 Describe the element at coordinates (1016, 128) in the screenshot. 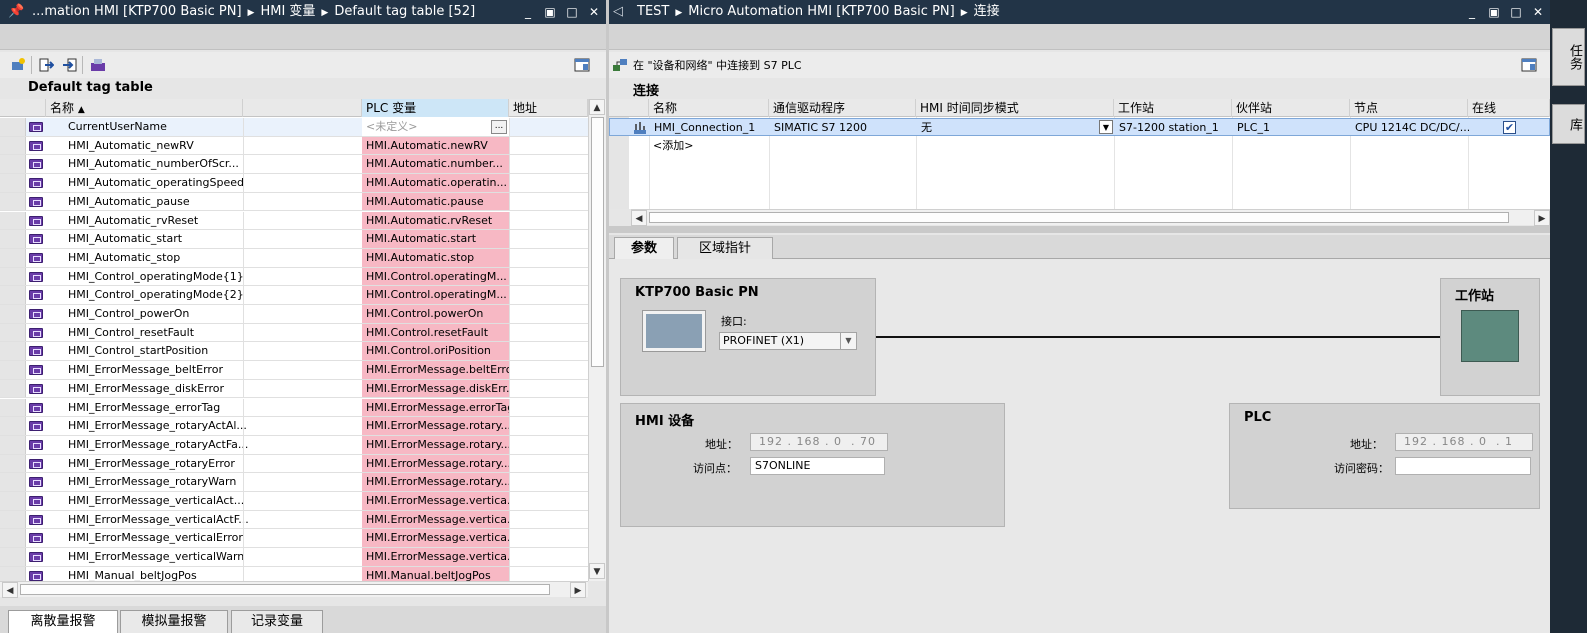

I see `time-sync-dropdown: 无 ▼` at that location.